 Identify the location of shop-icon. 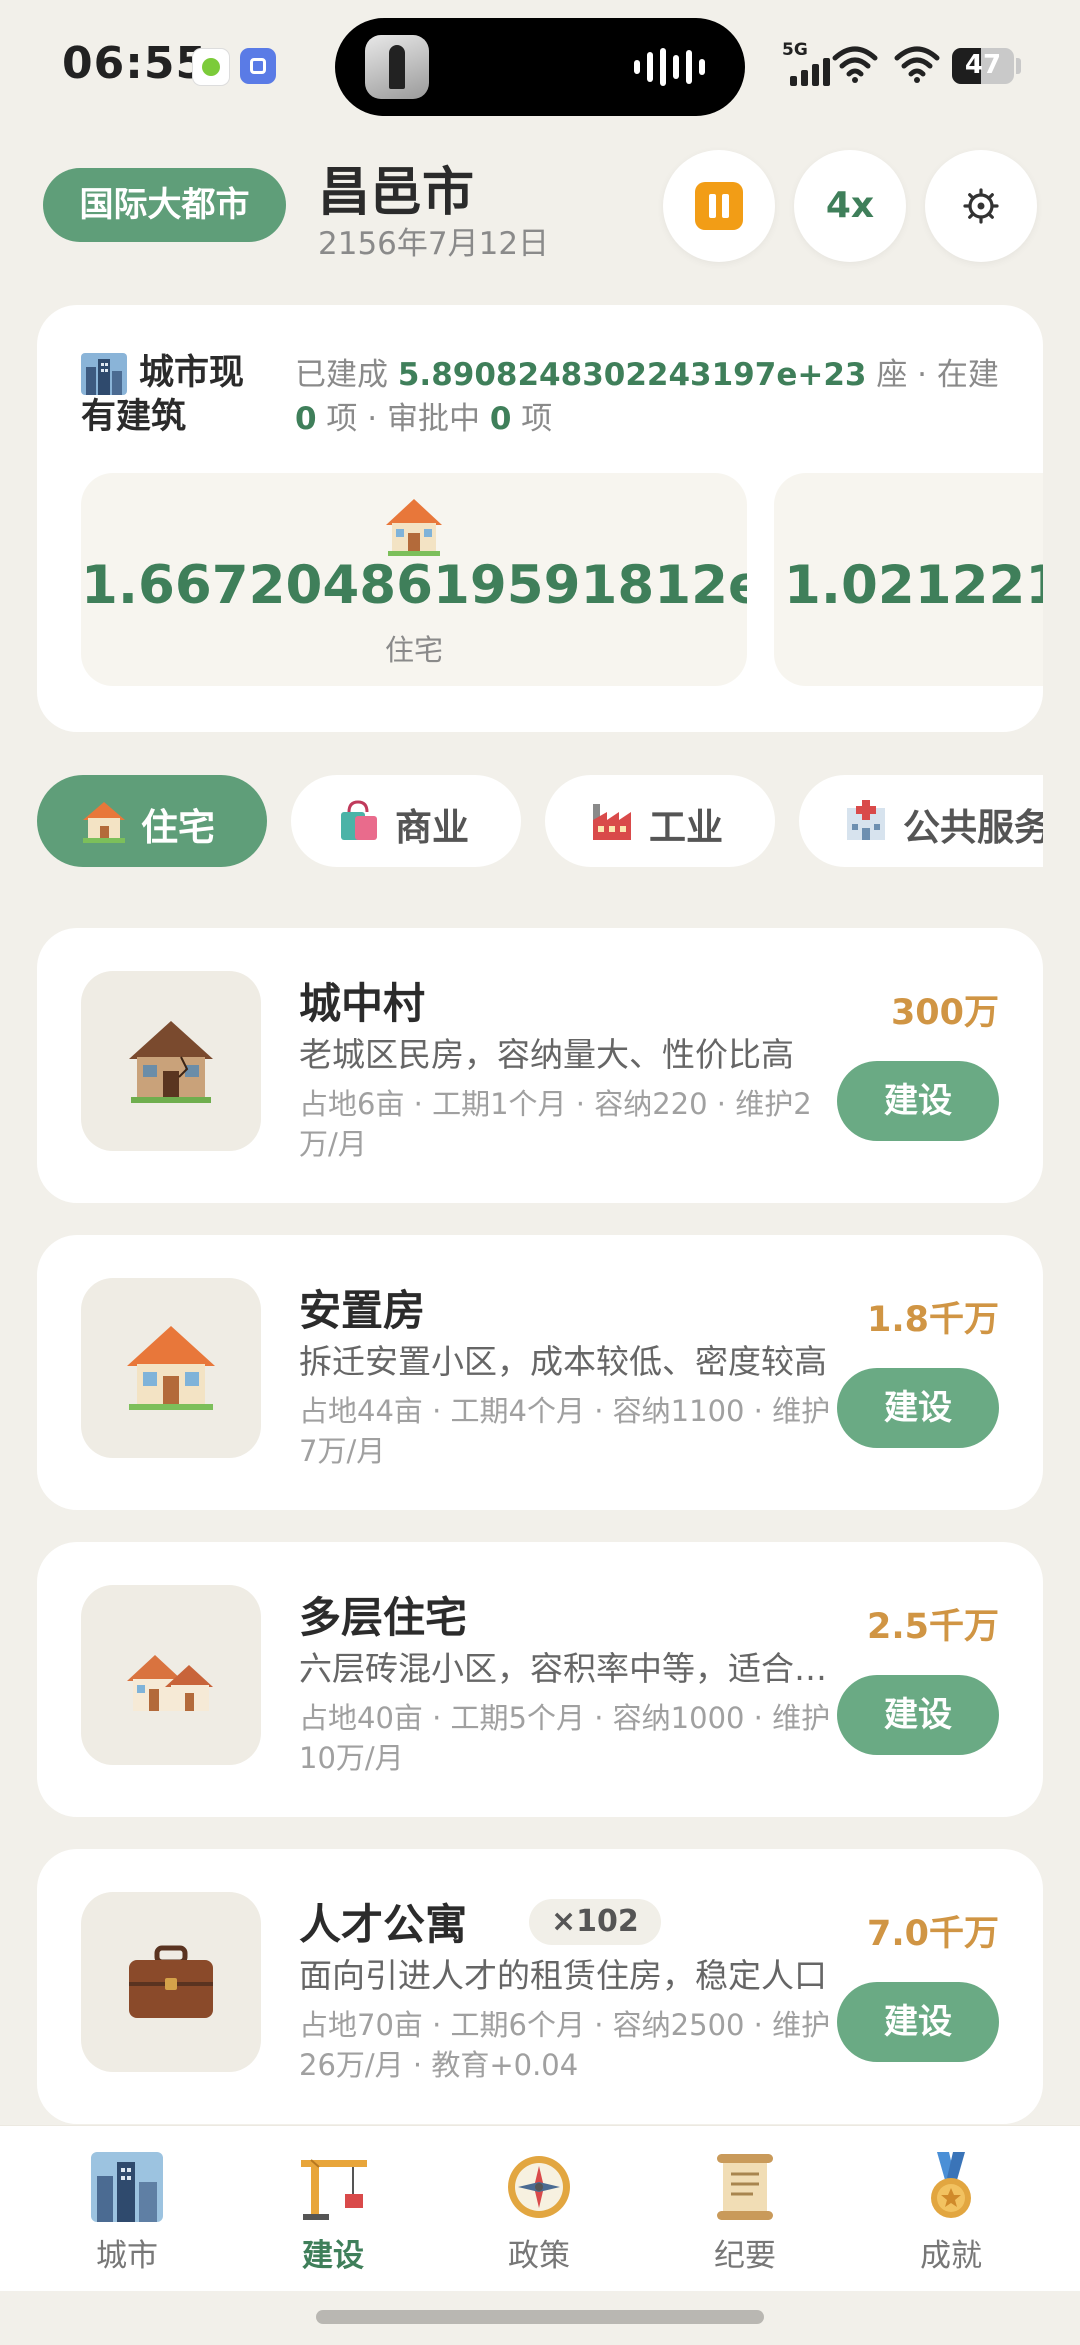
(908, 525).